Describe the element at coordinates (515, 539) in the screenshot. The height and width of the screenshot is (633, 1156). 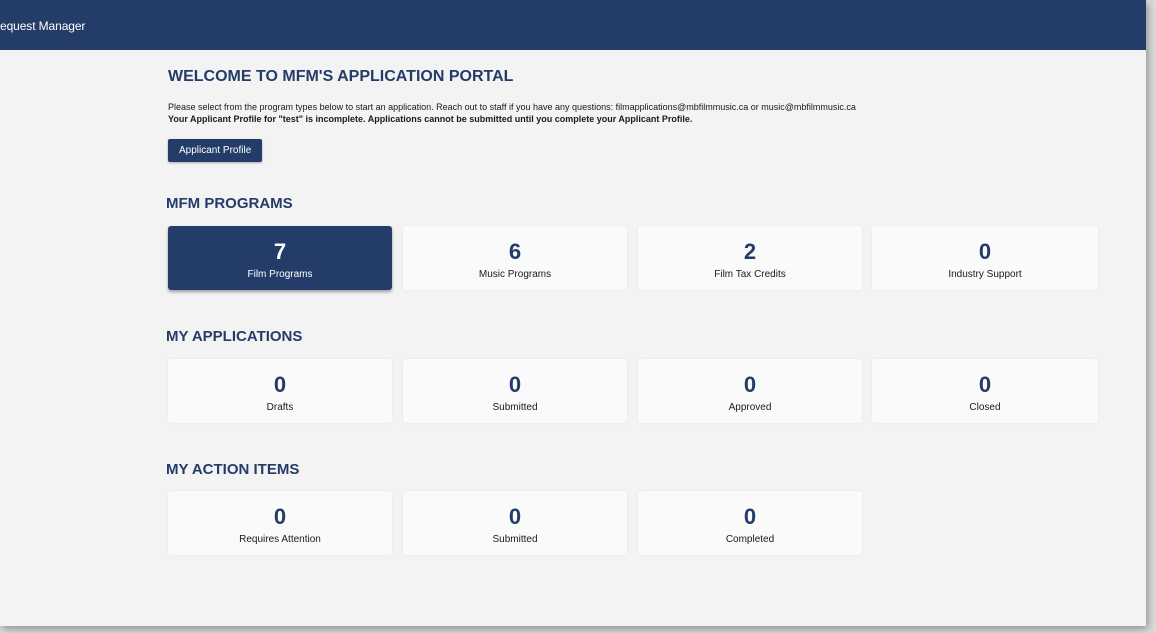
I see `action-label: Submitted` at that location.